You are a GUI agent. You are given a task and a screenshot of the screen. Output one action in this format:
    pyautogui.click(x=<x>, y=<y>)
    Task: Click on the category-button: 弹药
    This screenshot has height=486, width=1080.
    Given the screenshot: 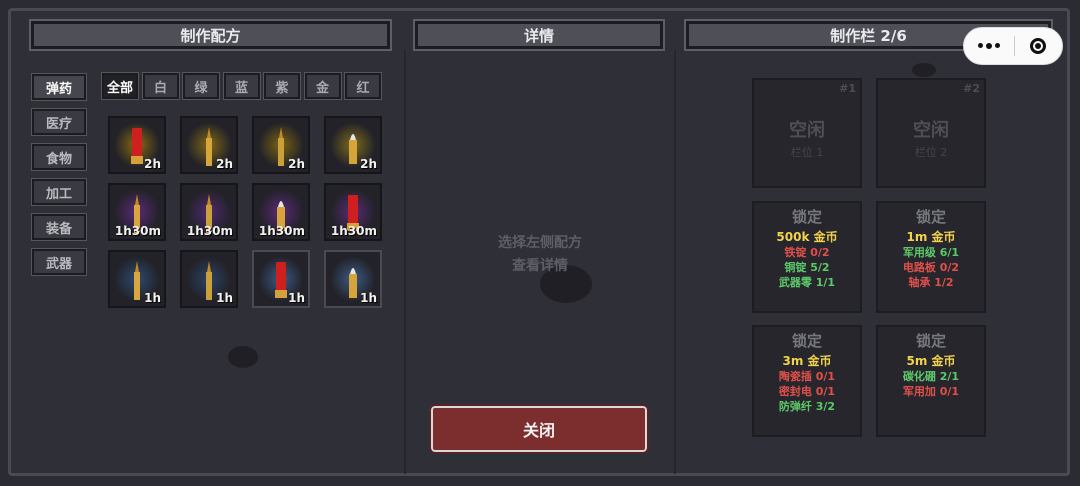 What is the action you would take?
    pyautogui.click(x=59, y=87)
    